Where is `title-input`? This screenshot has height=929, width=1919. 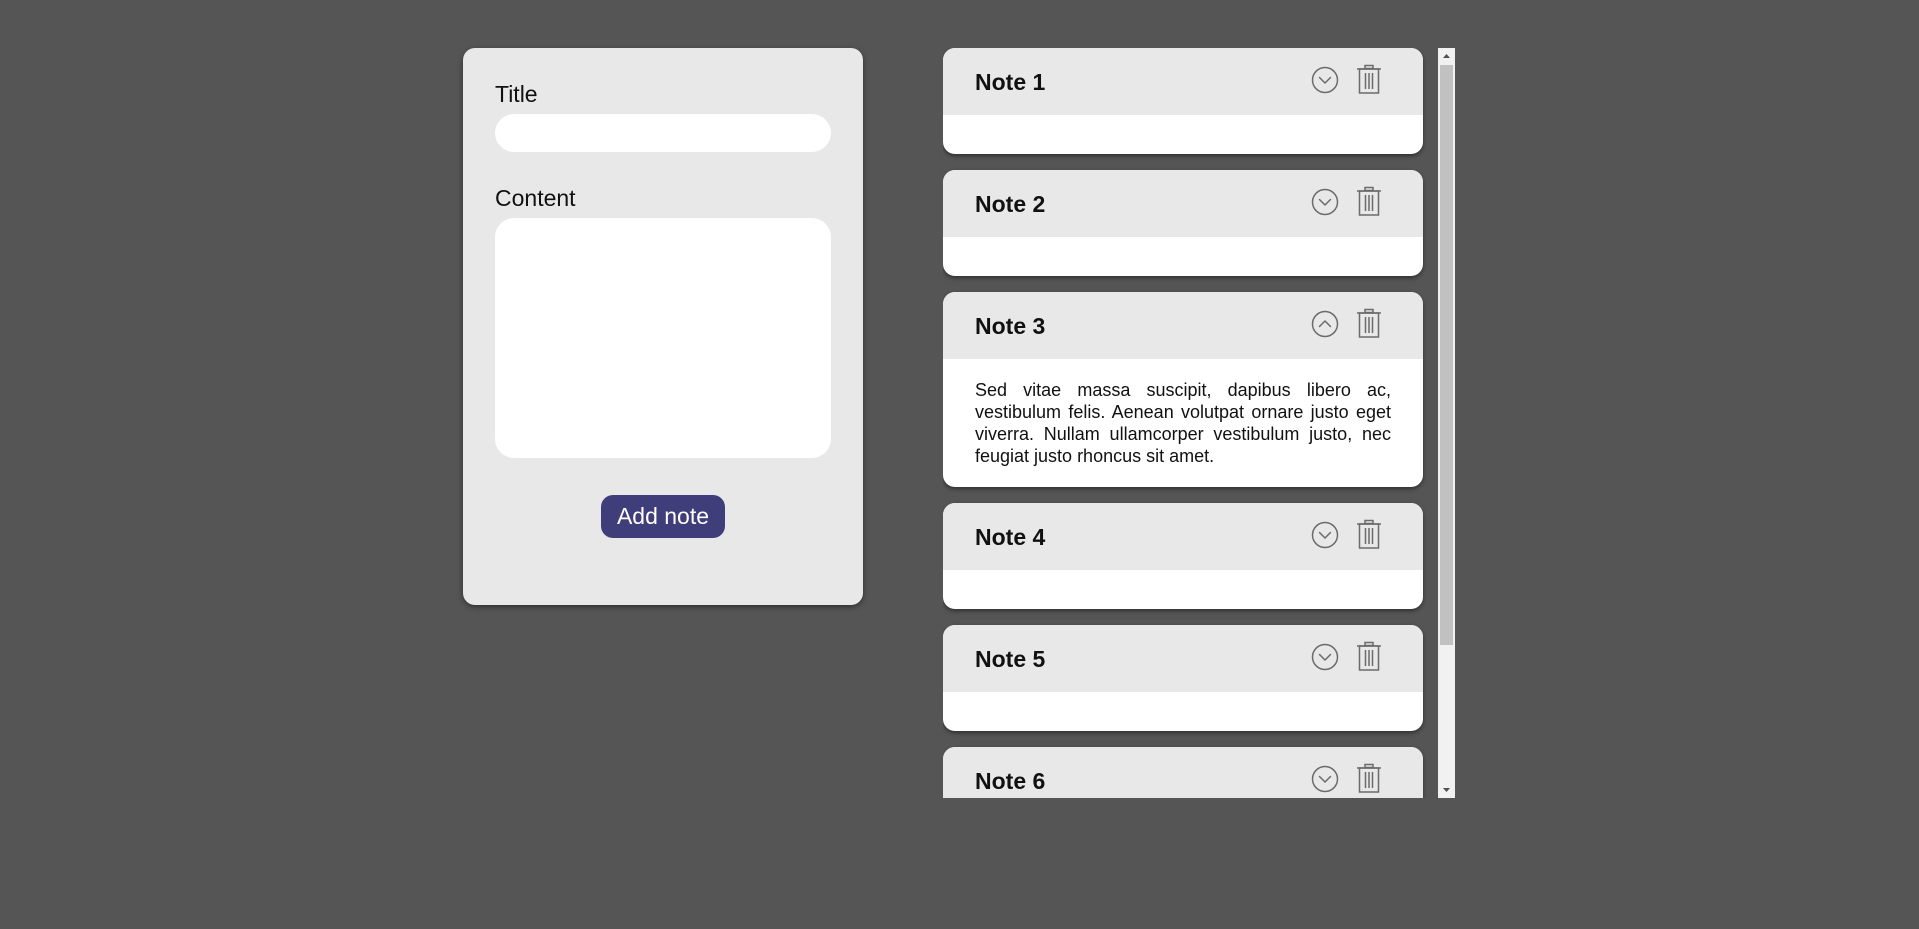 title-input is located at coordinates (663, 133).